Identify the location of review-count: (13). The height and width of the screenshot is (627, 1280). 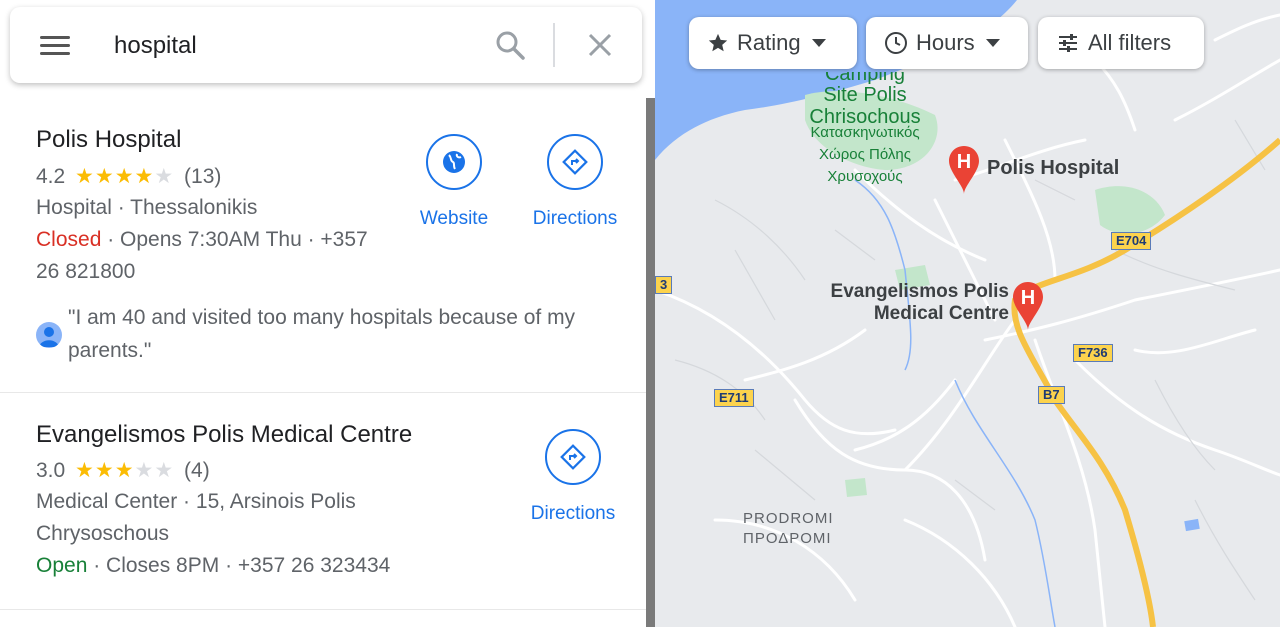
(202, 176).